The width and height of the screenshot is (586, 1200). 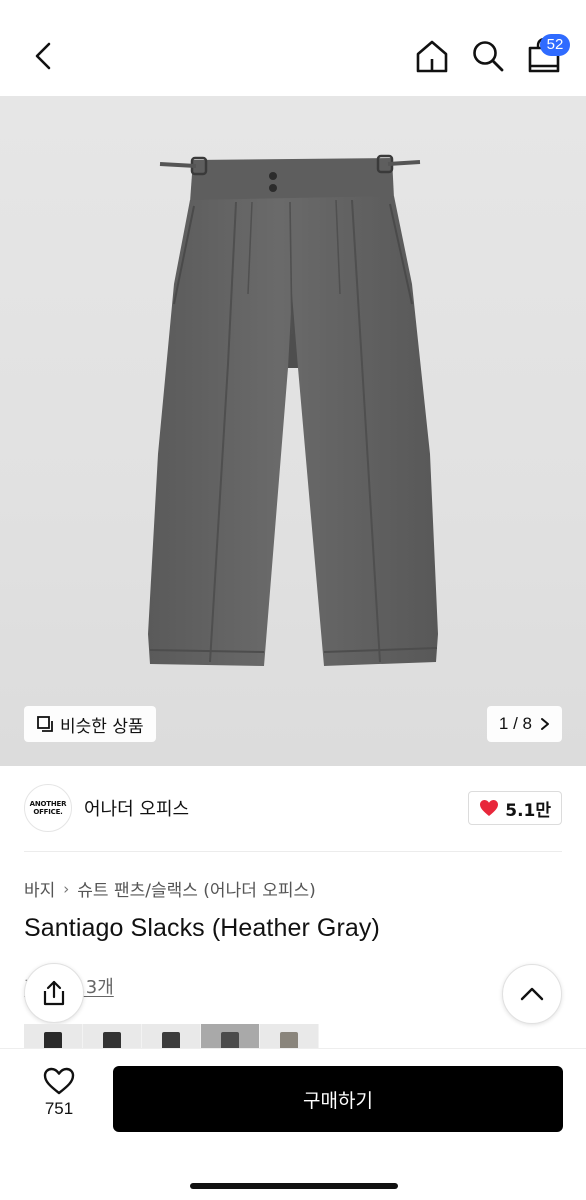 I want to click on search-icon, so click(x=488, y=56).